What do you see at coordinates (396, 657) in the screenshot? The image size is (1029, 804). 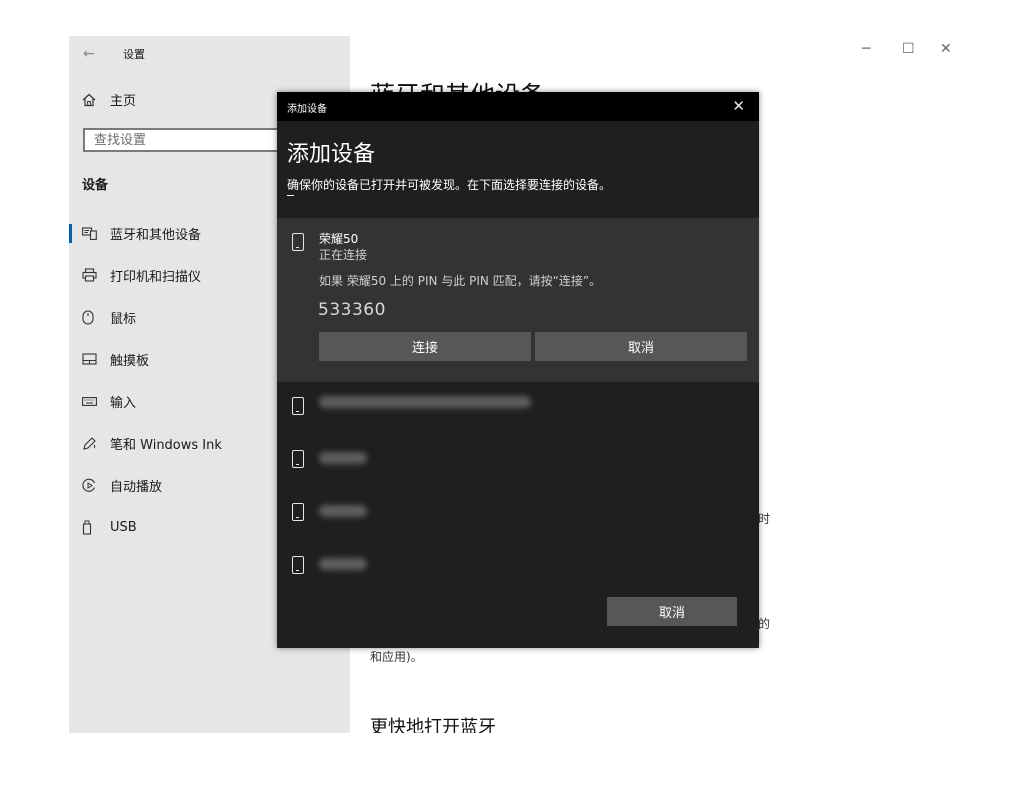 I see `text-fragment: 和应用)。` at bounding box center [396, 657].